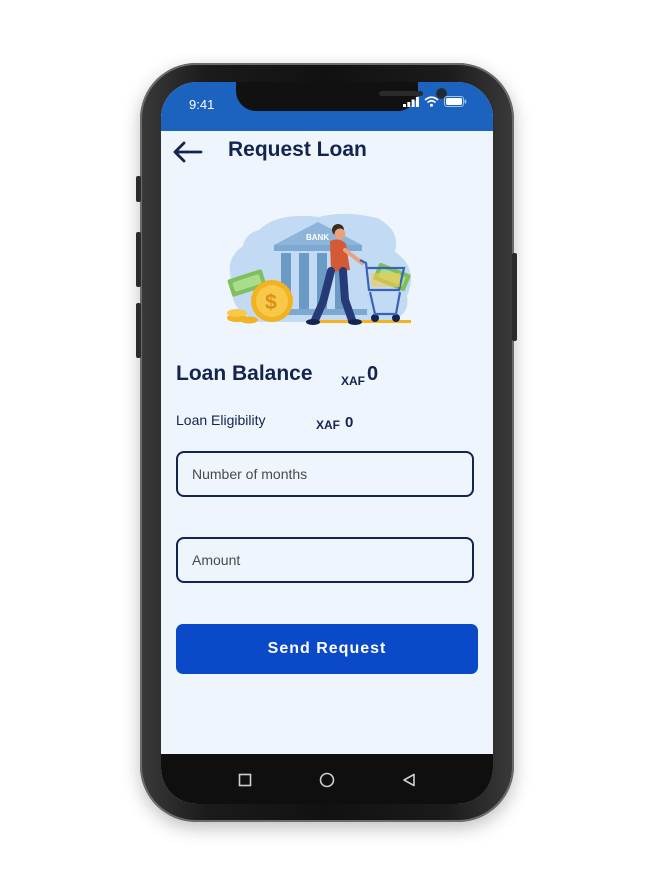  What do you see at coordinates (327, 649) in the screenshot?
I see `send-request-button: Send Request` at bounding box center [327, 649].